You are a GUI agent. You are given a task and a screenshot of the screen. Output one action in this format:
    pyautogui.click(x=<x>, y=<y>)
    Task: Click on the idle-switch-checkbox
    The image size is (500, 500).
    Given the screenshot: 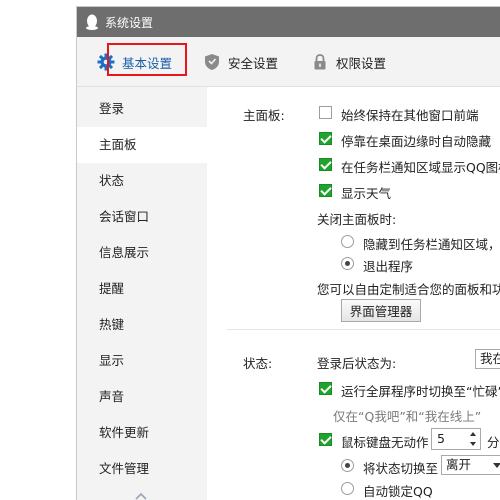 What is the action you would take?
    pyautogui.click(x=325, y=439)
    